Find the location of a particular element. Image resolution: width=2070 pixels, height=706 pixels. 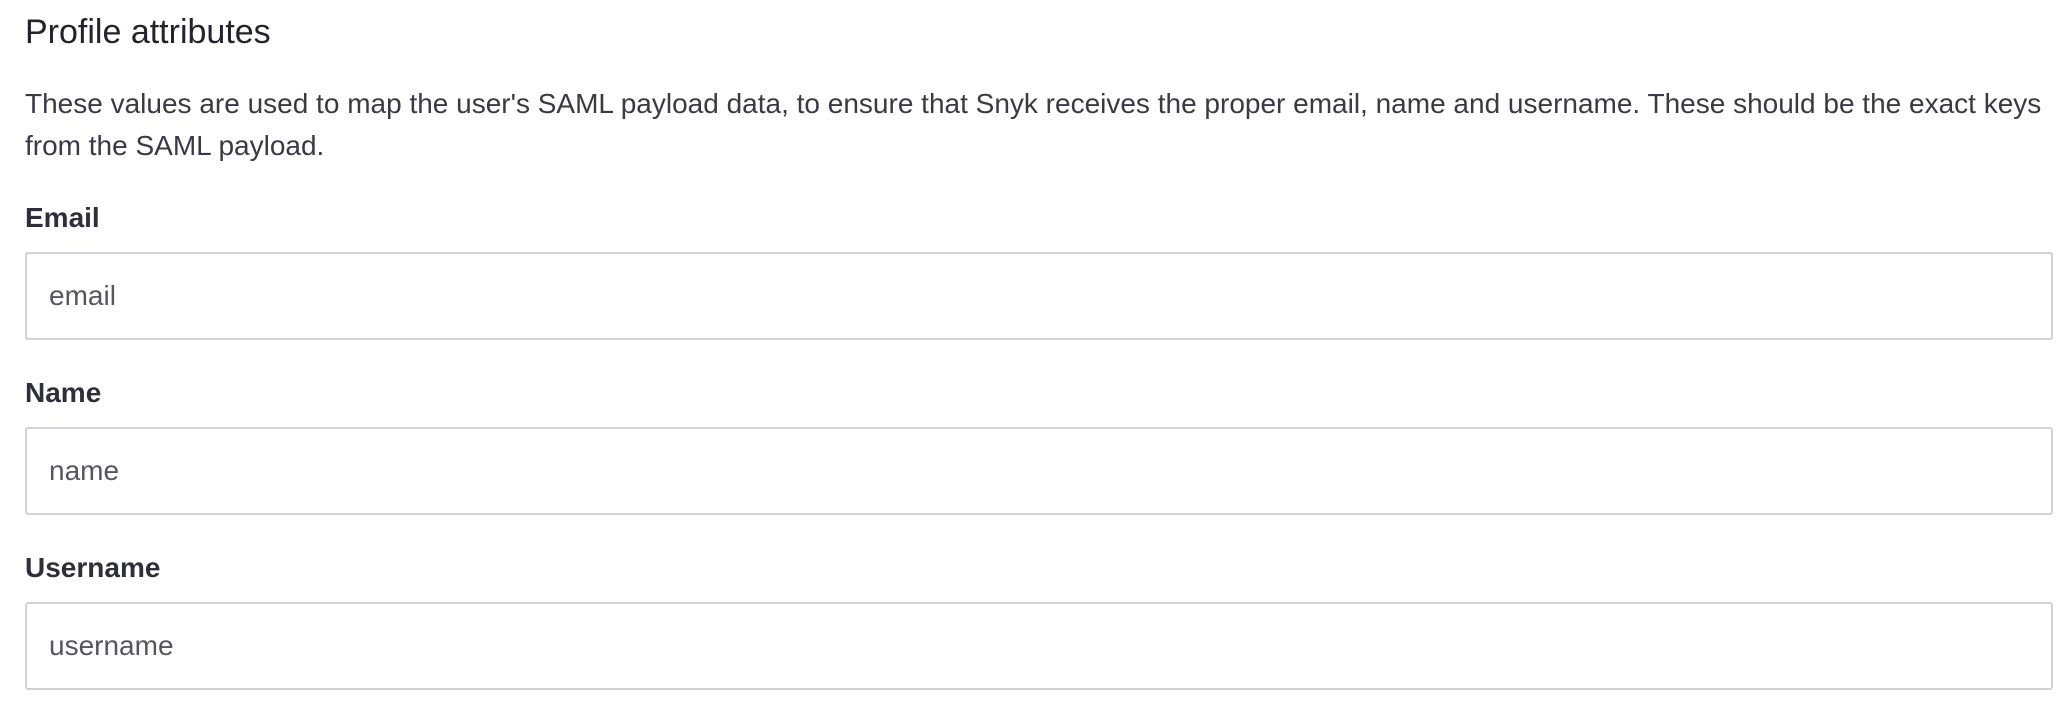

username-field is located at coordinates (1039, 646).